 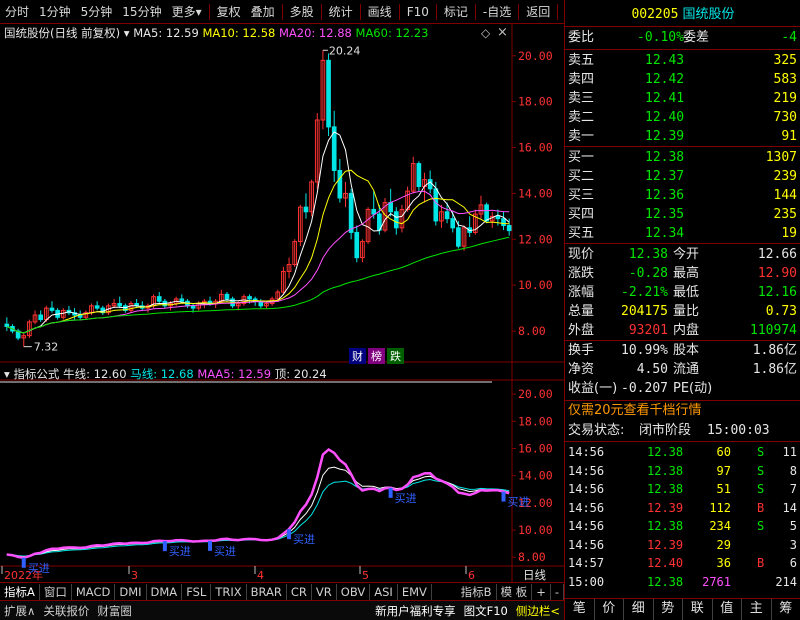 I want to click on ask-label: 卖三, so click(x=581, y=98).